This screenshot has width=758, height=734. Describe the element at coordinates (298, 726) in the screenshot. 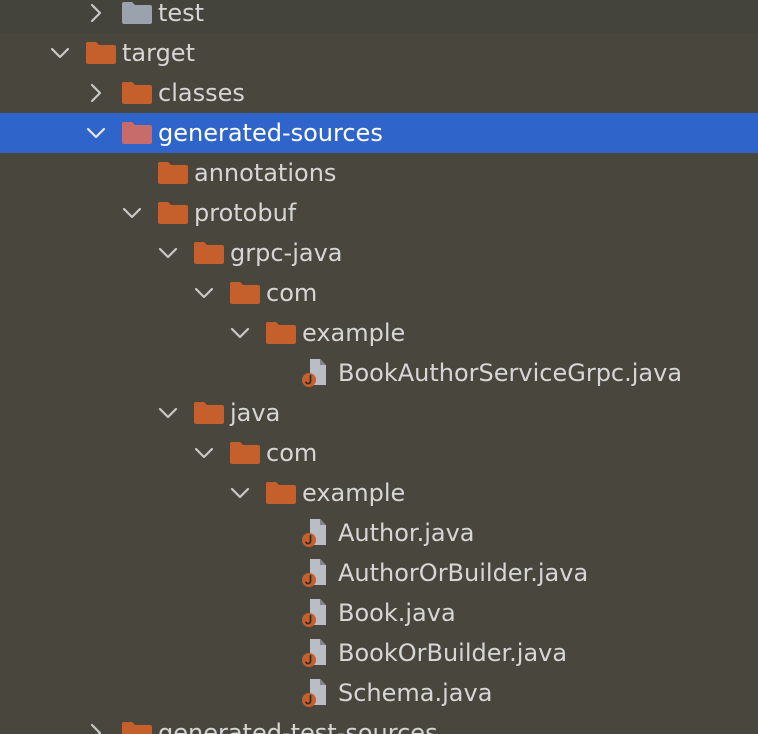

I see `tree-item-label: generated-test-sources` at that location.